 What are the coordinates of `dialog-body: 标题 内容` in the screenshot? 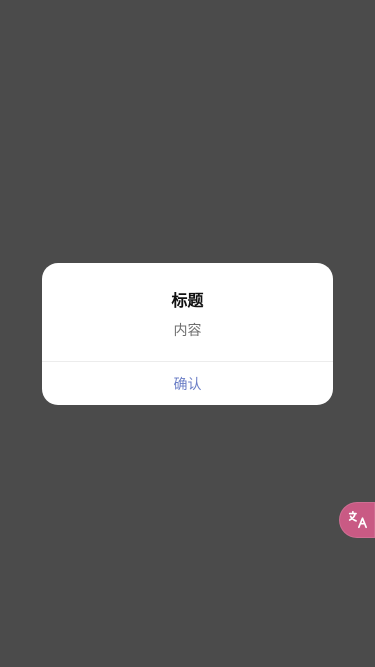 It's located at (187, 312).